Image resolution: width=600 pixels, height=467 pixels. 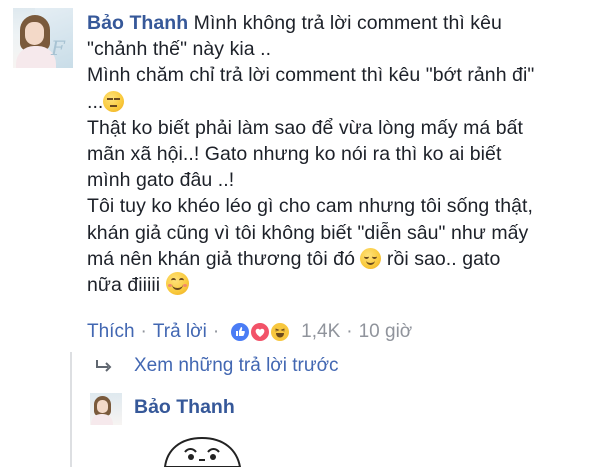 I want to click on smiling-face-icon, so click(x=177, y=284).